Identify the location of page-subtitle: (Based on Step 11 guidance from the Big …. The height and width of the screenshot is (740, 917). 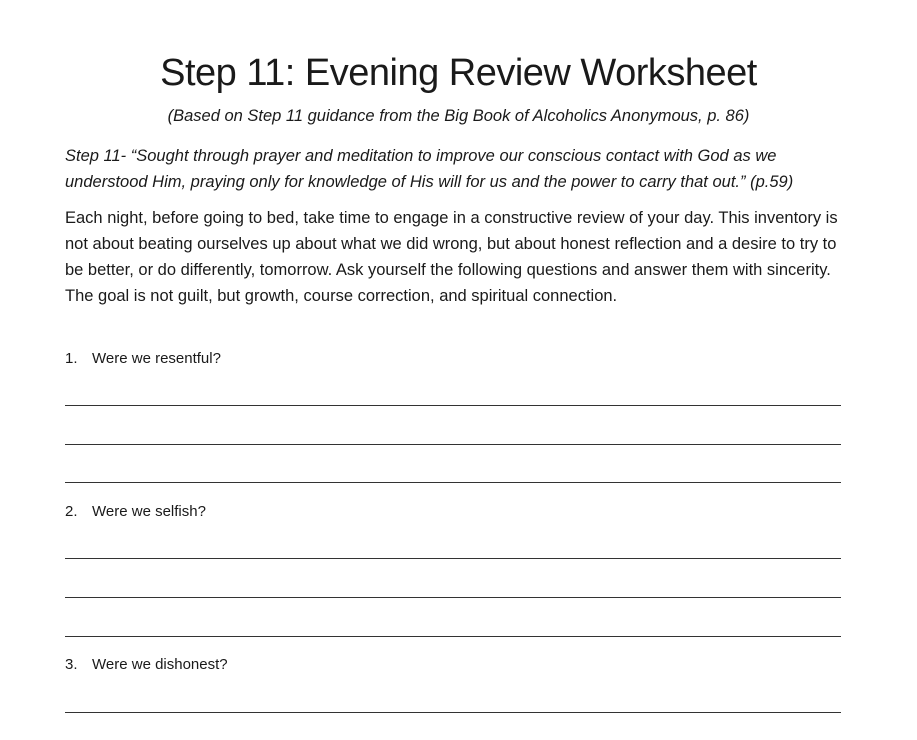
(458, 116).